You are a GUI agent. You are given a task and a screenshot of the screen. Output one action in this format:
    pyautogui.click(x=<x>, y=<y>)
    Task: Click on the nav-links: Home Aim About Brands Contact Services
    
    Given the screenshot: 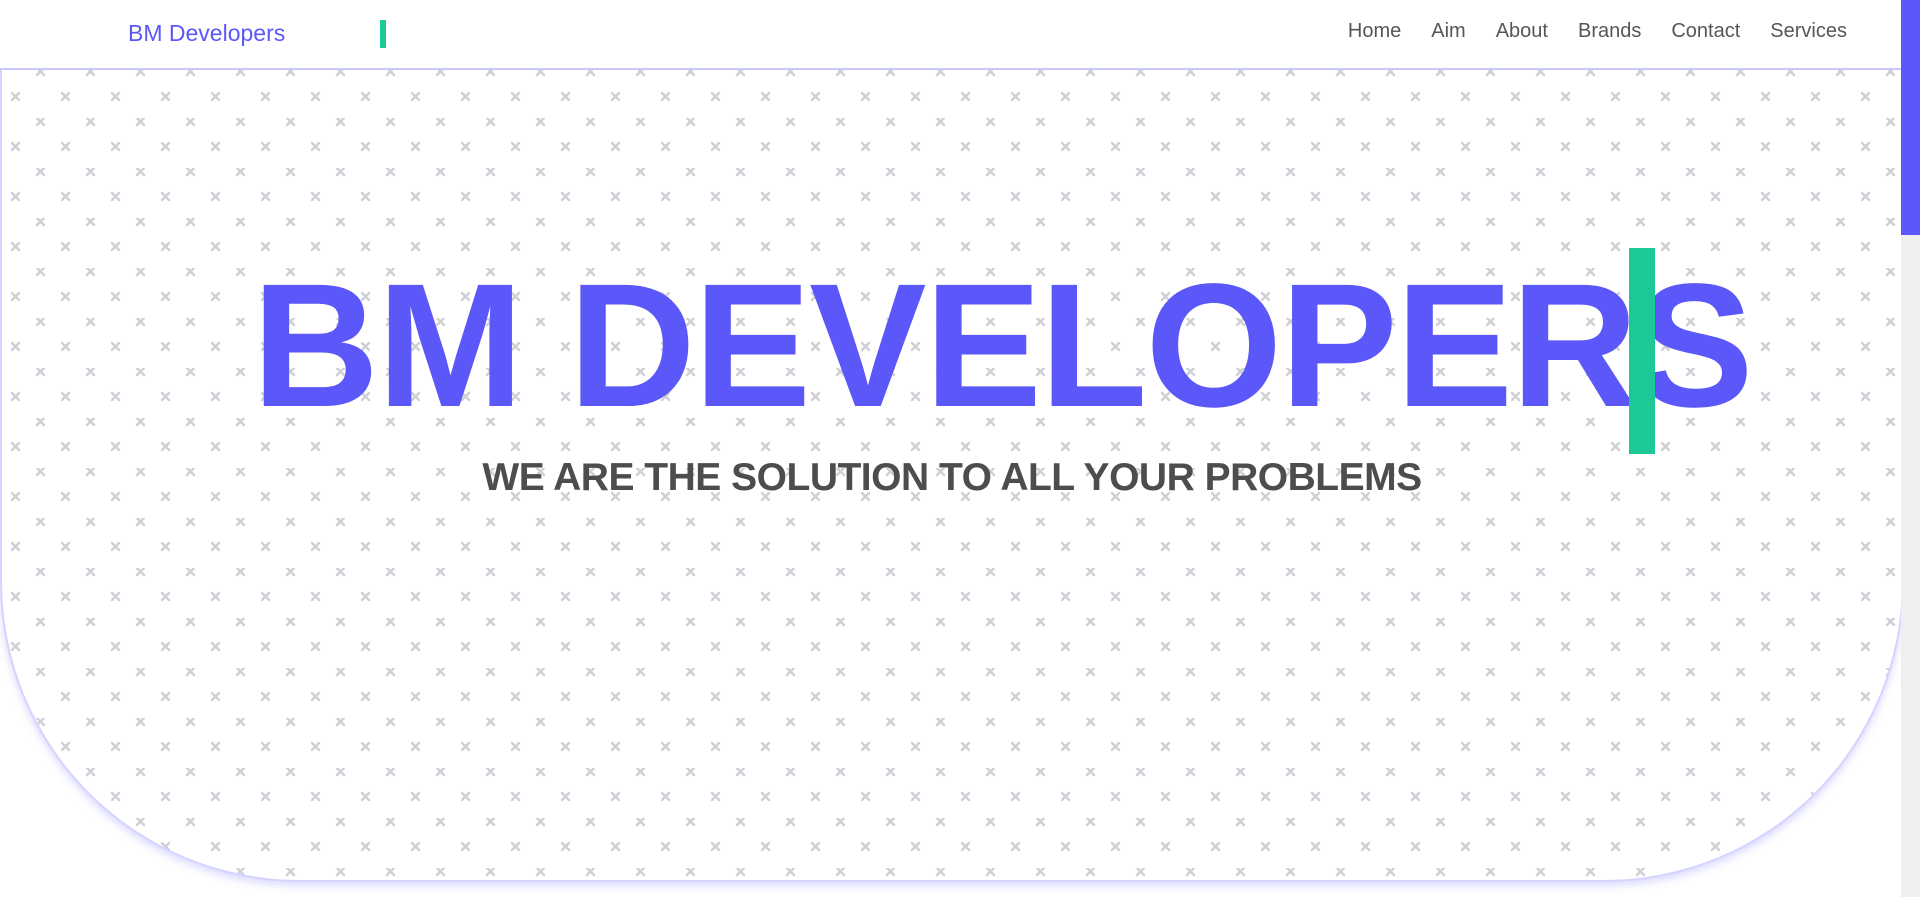 What is the action you would take?
    pyautogui.click(x=1582, y=31)
    